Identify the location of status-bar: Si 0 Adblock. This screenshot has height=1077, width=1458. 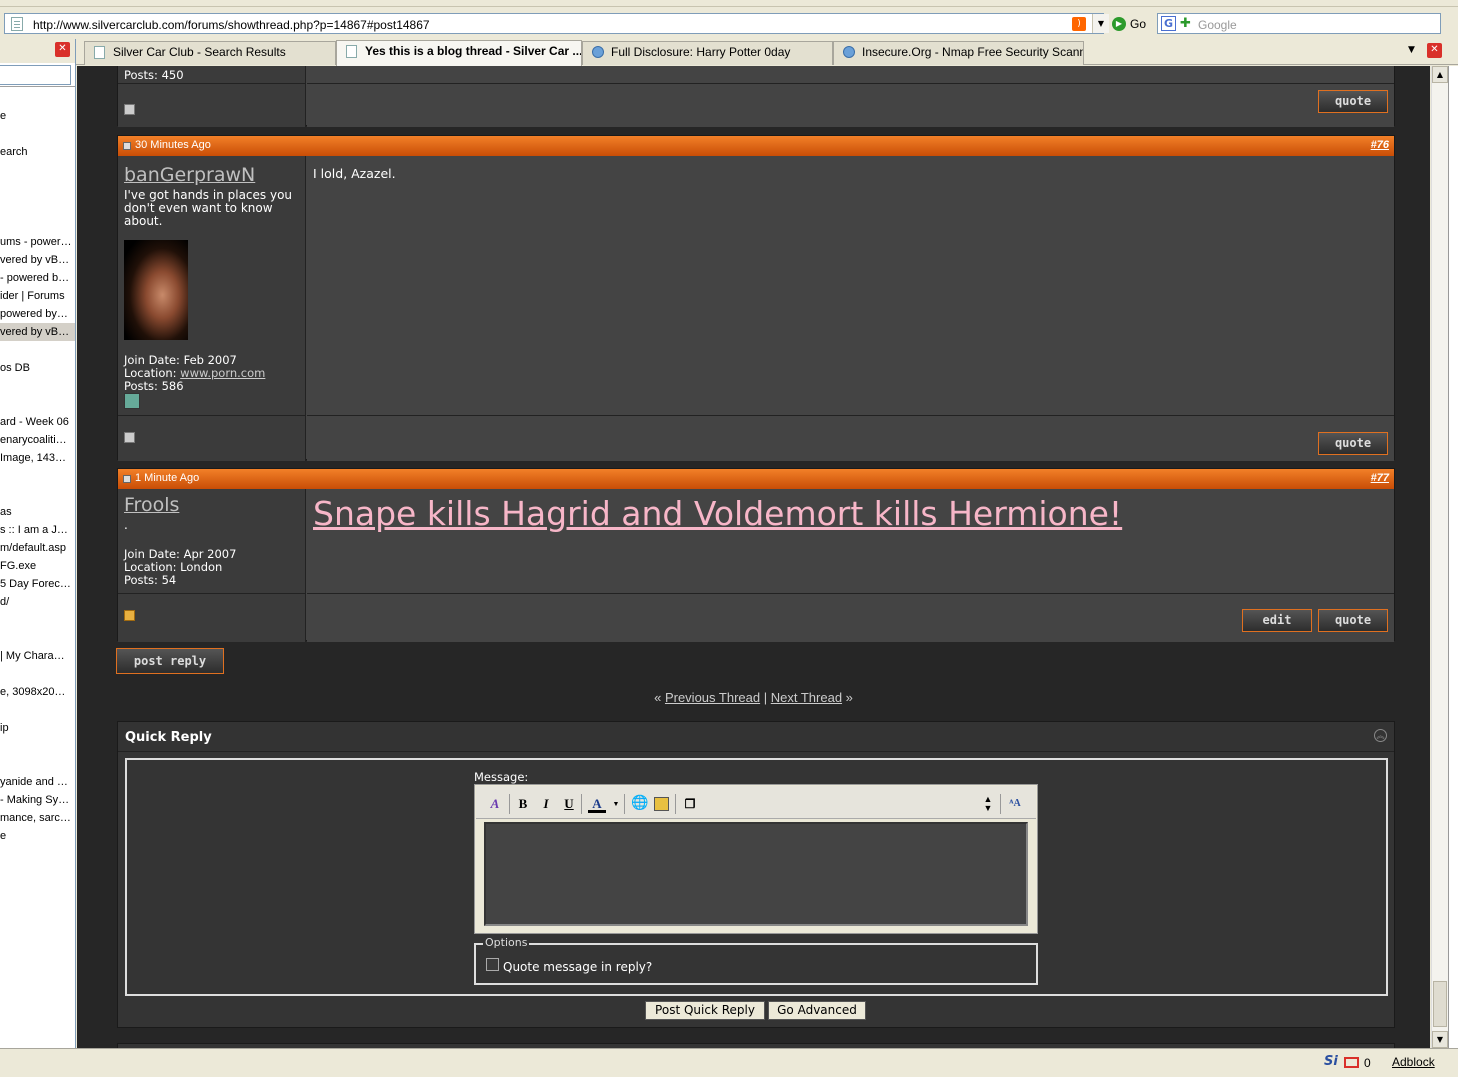
(729, 1062).